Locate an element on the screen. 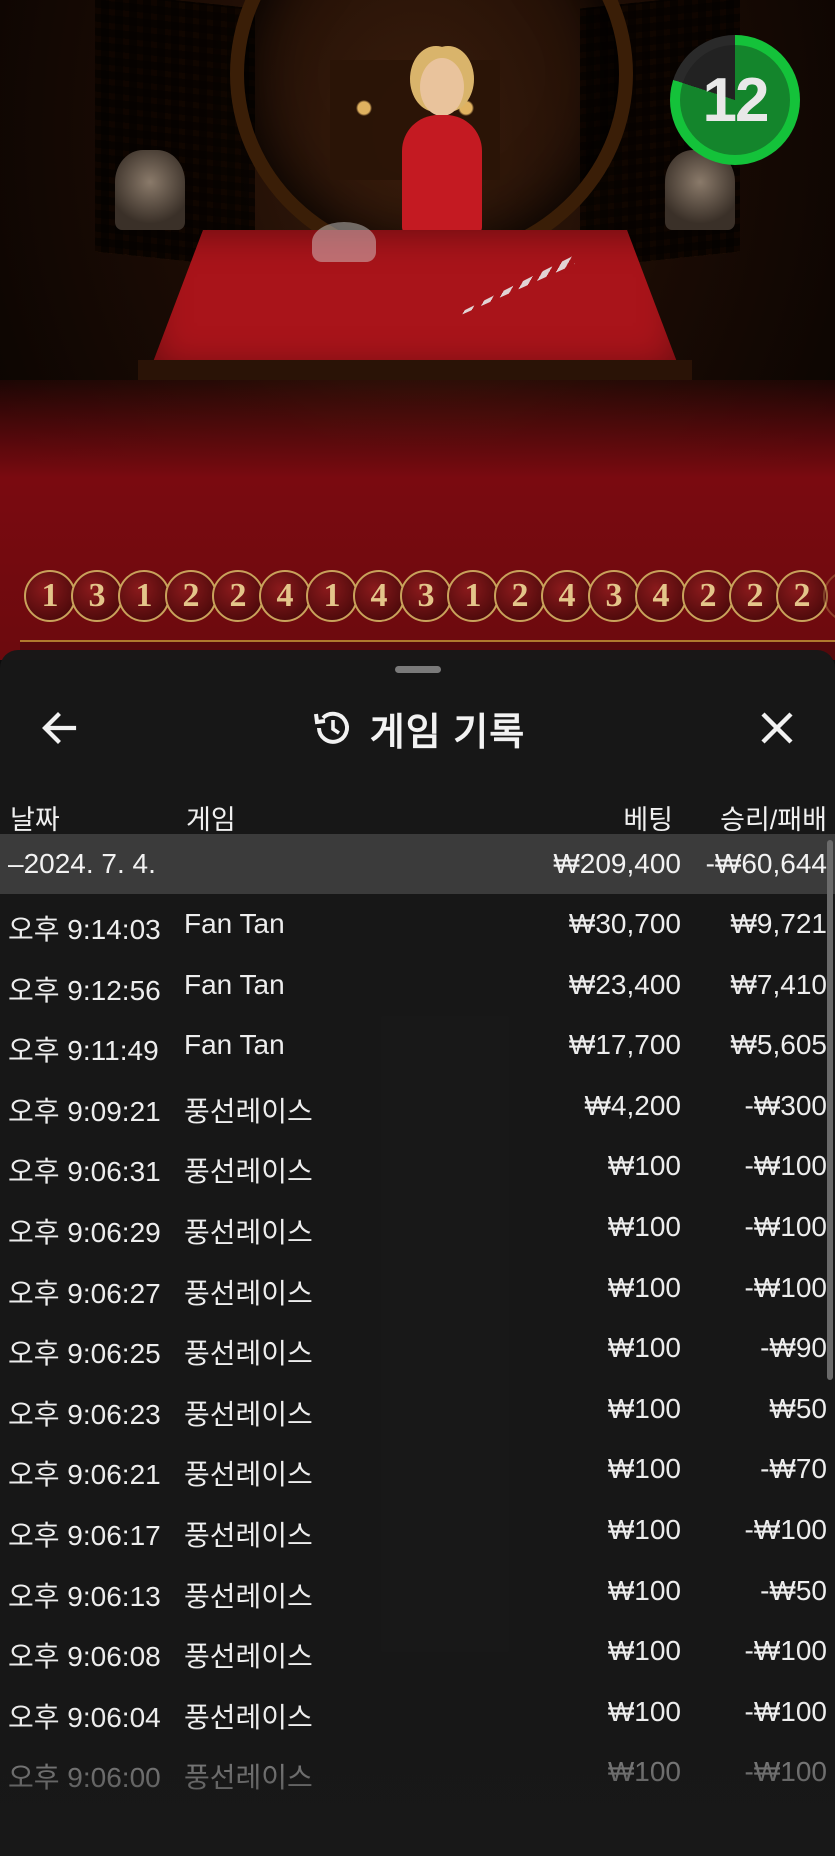  panel-title: 게임 기록 is located at coordinates (447, 732).